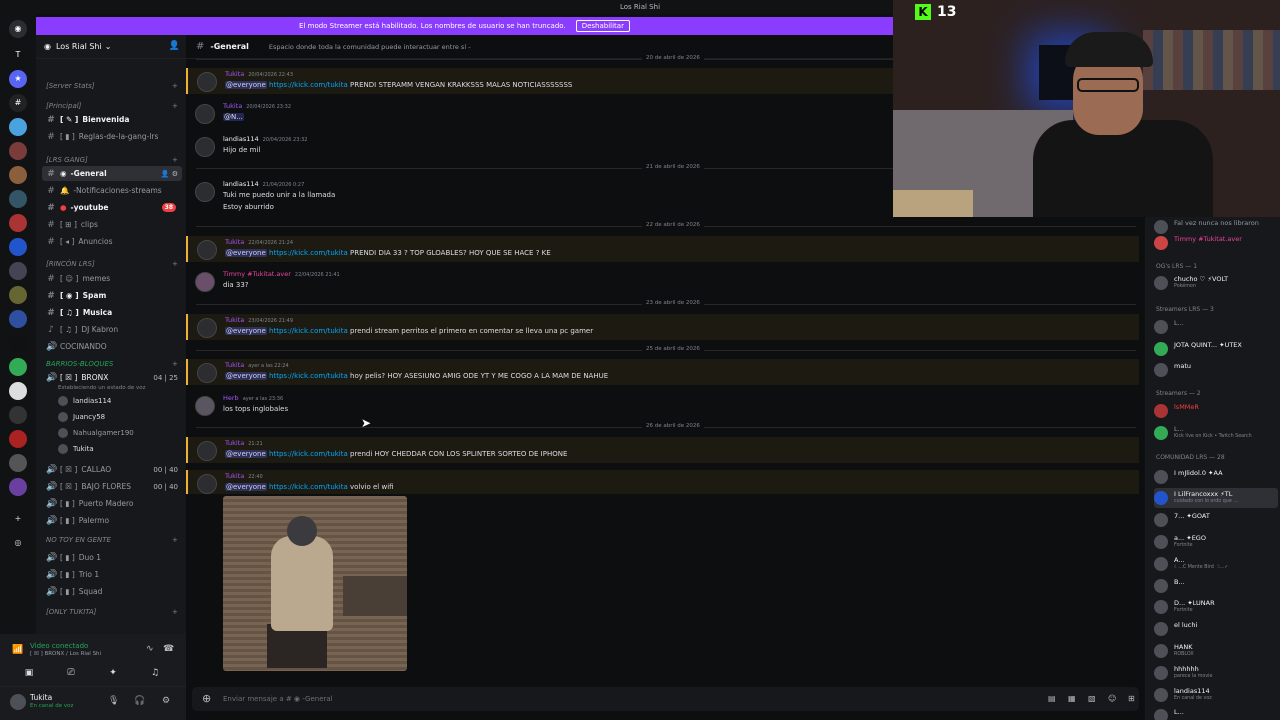 The image size is (1280, 720). I want to click on member-item: L... Kick live on Kick • Twitch Search, so click(1216, 433).